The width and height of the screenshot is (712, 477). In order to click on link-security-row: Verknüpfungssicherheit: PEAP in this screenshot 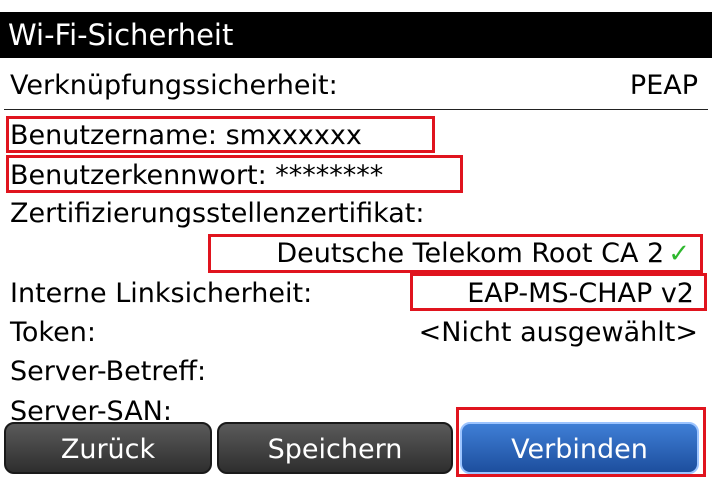, I will do `click(354, 86)`.